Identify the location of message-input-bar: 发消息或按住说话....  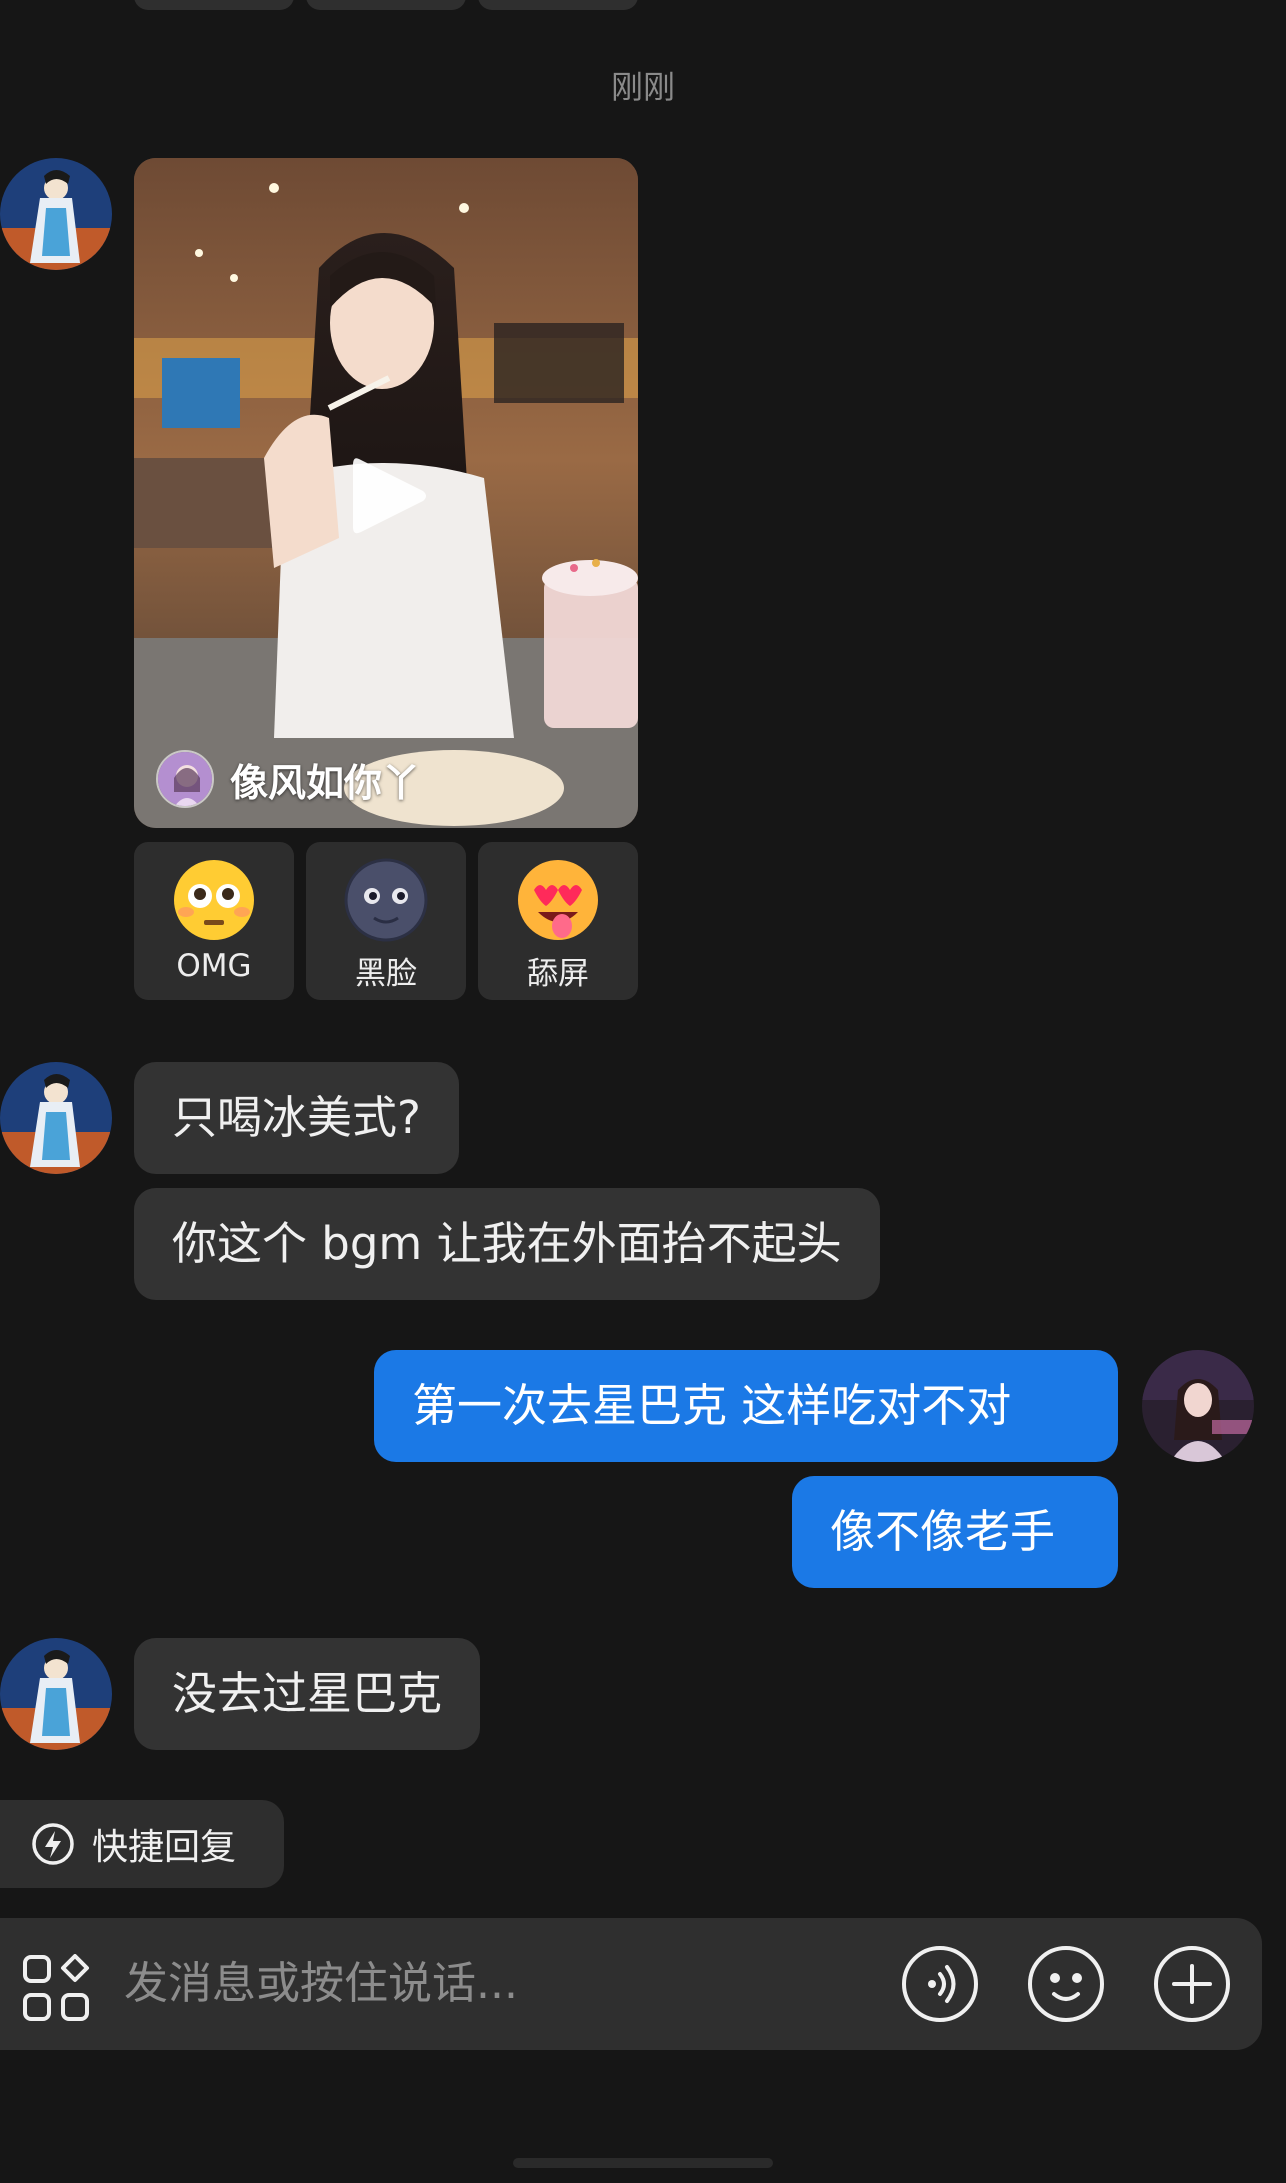
(631, 1984).